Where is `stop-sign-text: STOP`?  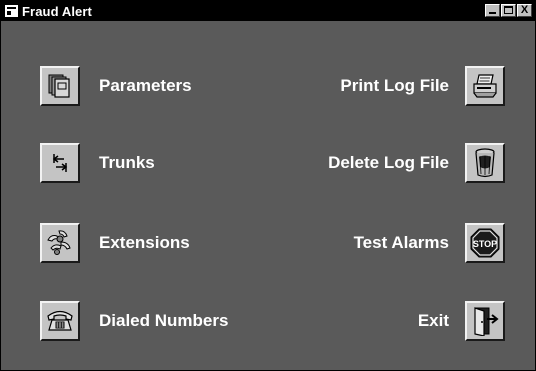
stop-sign-text: STOP is located at coordinates (485, 244).